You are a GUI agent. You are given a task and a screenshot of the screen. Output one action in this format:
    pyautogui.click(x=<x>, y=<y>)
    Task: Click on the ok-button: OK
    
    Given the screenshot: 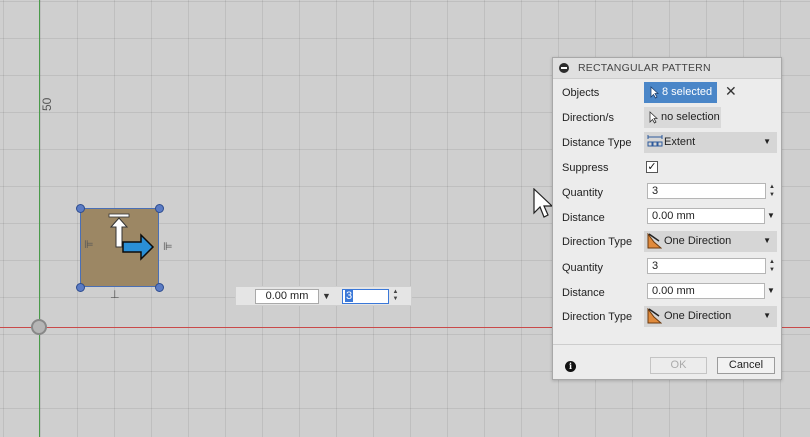 What is the action you would take?
    pyautogui.click(x=678, y=365)
    